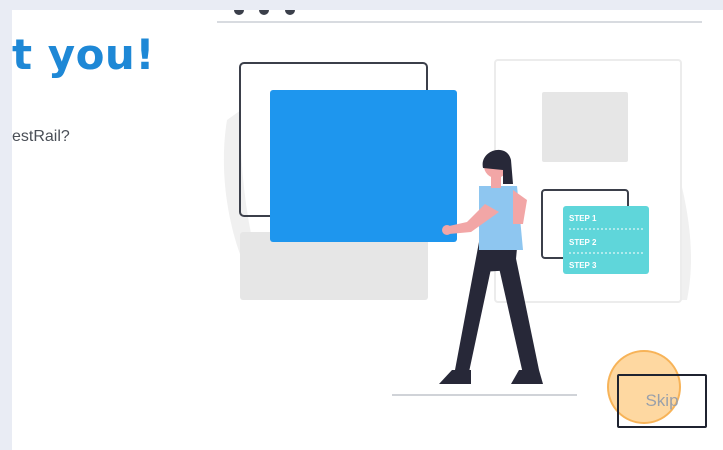  Describe the element at coordinates (585, 127) in the screenshot. I see `panel-block` at that location.